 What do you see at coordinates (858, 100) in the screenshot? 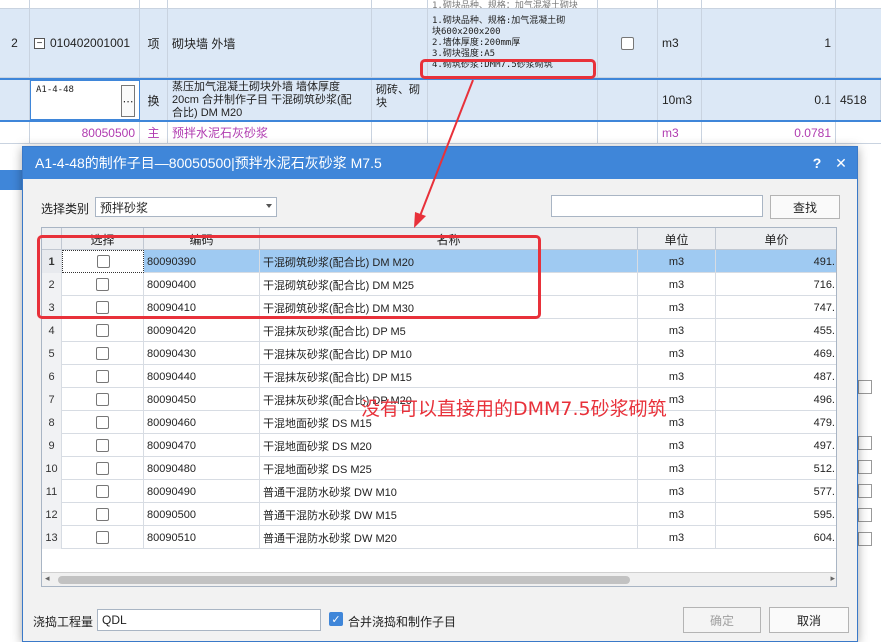
I see `bg-row-extra: 4518` at bounding box center [858, 100].